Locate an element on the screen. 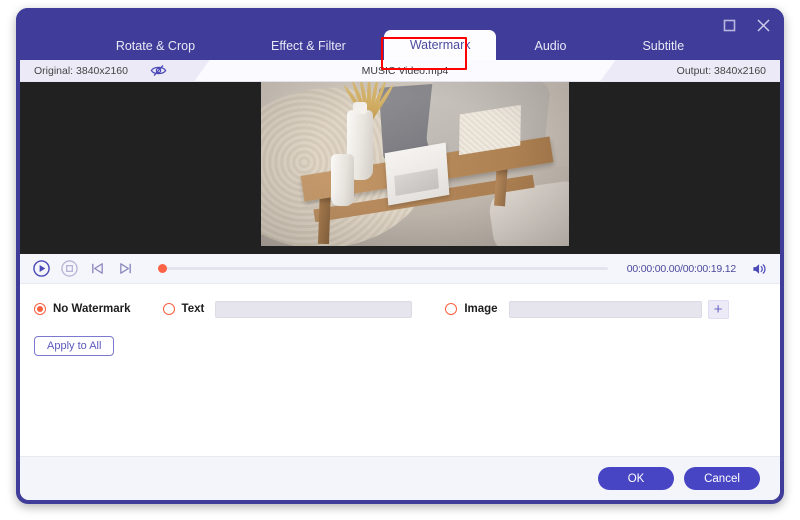 The height and width of the screenshot is (520, 800). output-resolution-label: Output: 3840x2160 is located at coordinates (721, 70).